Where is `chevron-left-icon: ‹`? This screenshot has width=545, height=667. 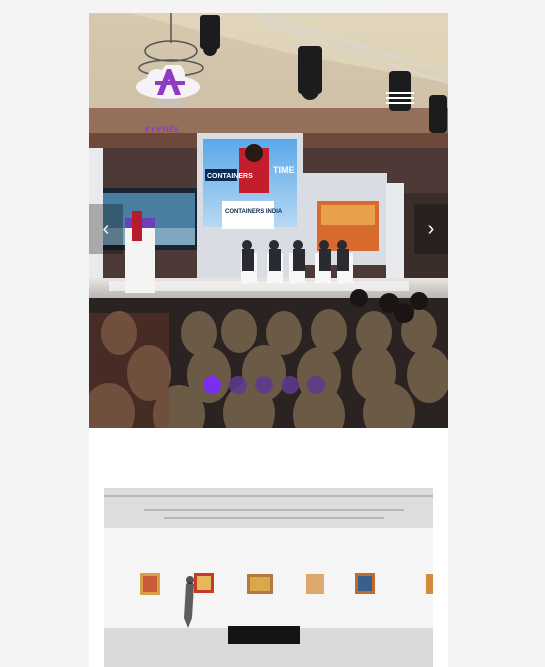
chevron-left-icon: ‹ is located at coordinates (106, 229).